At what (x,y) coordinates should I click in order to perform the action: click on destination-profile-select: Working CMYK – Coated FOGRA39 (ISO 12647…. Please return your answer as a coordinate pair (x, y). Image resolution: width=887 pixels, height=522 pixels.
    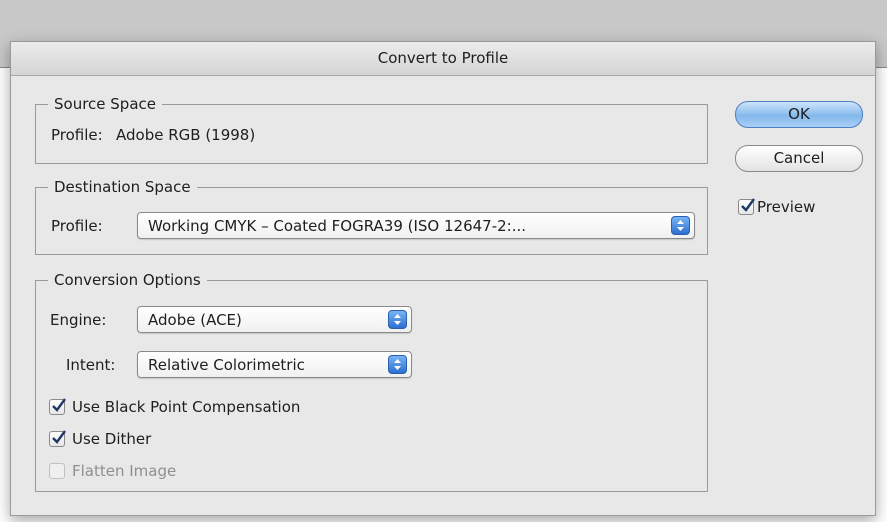
    Looking at the image, I should click on (416, 225).